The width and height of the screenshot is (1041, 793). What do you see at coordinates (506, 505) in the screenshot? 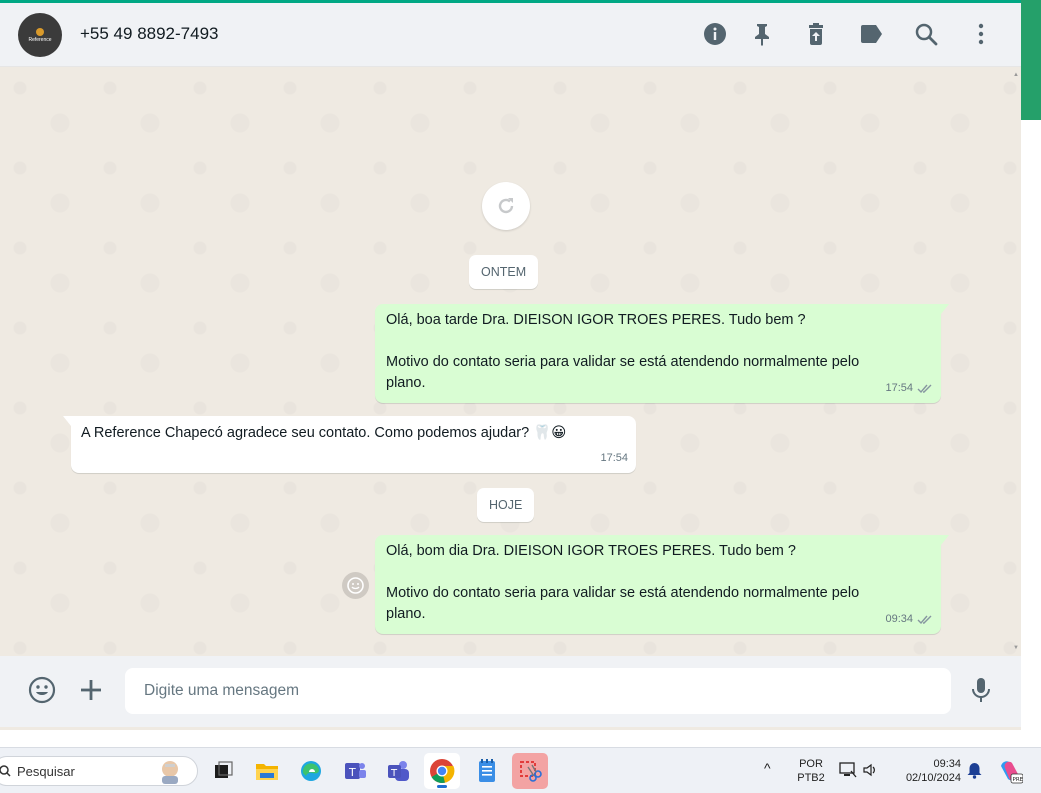
I see `date-divider-today: HOJE` at bounding box center [506, 505].